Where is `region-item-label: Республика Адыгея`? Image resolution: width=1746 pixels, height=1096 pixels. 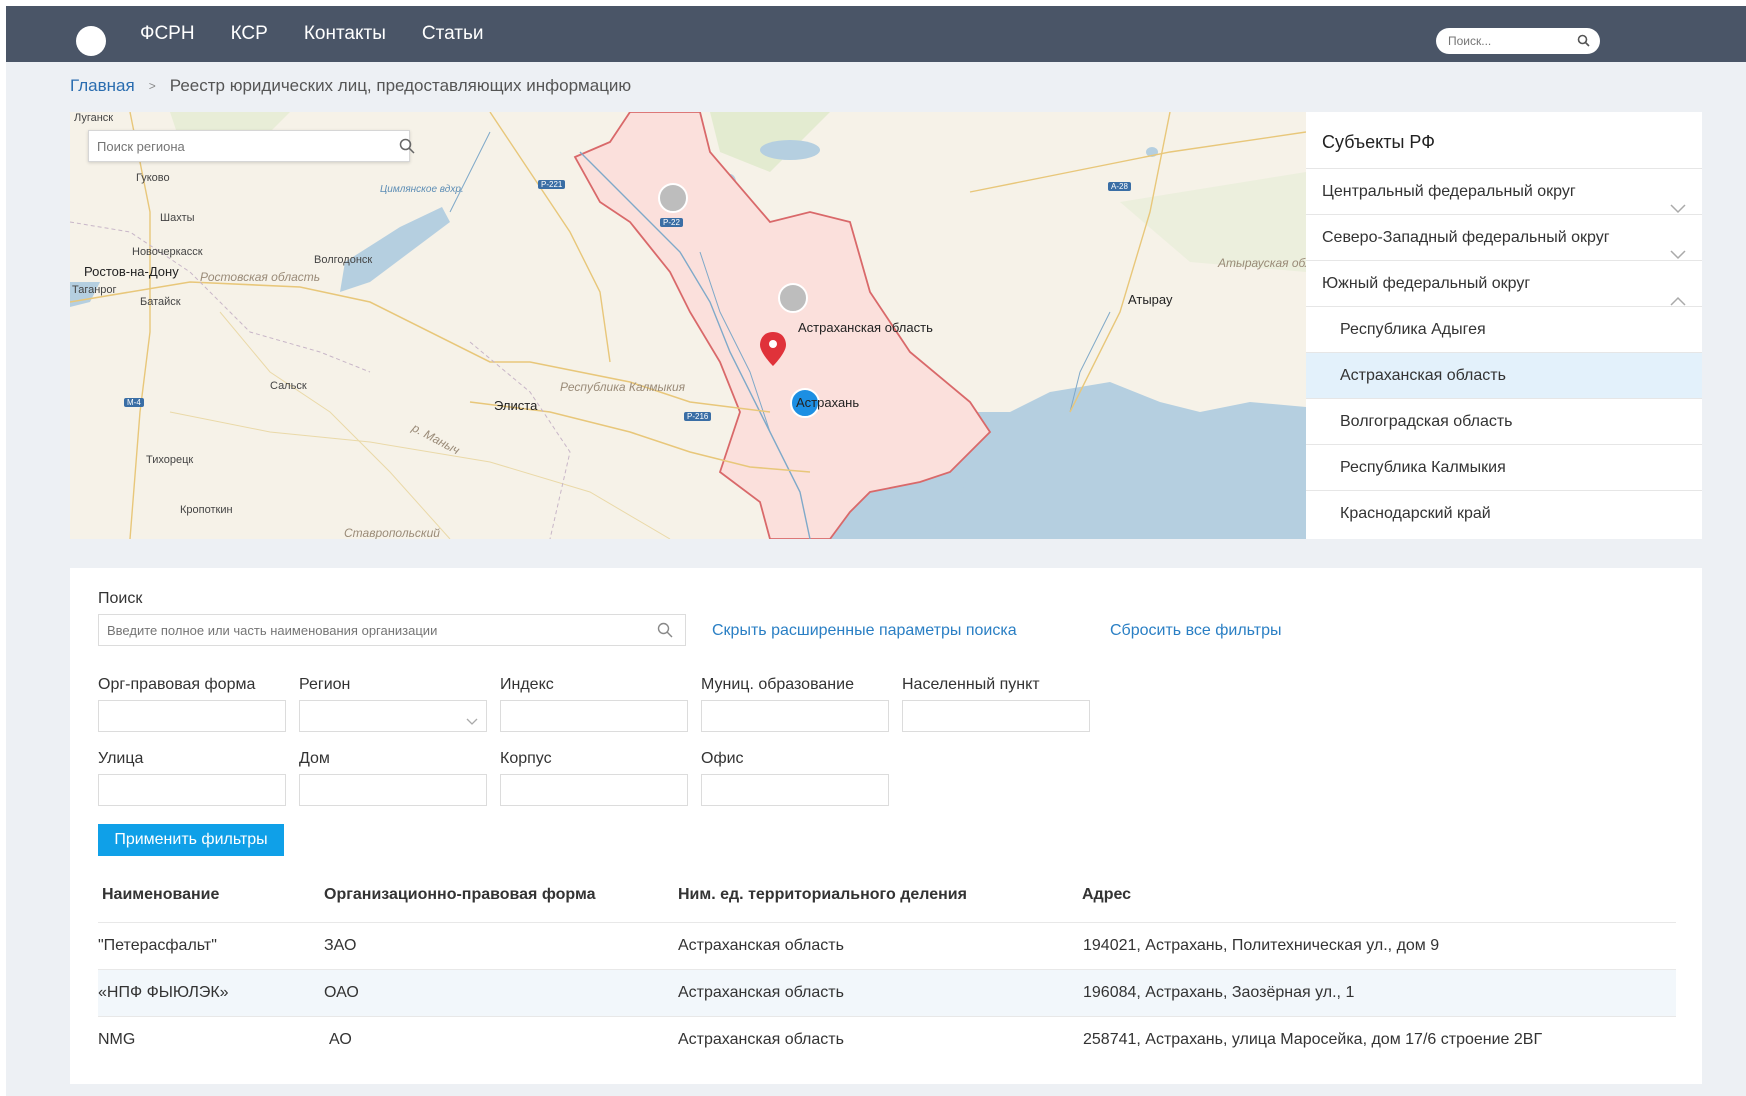
region-item-label: Республика Адыгея is located at coordinates (1413, 329).